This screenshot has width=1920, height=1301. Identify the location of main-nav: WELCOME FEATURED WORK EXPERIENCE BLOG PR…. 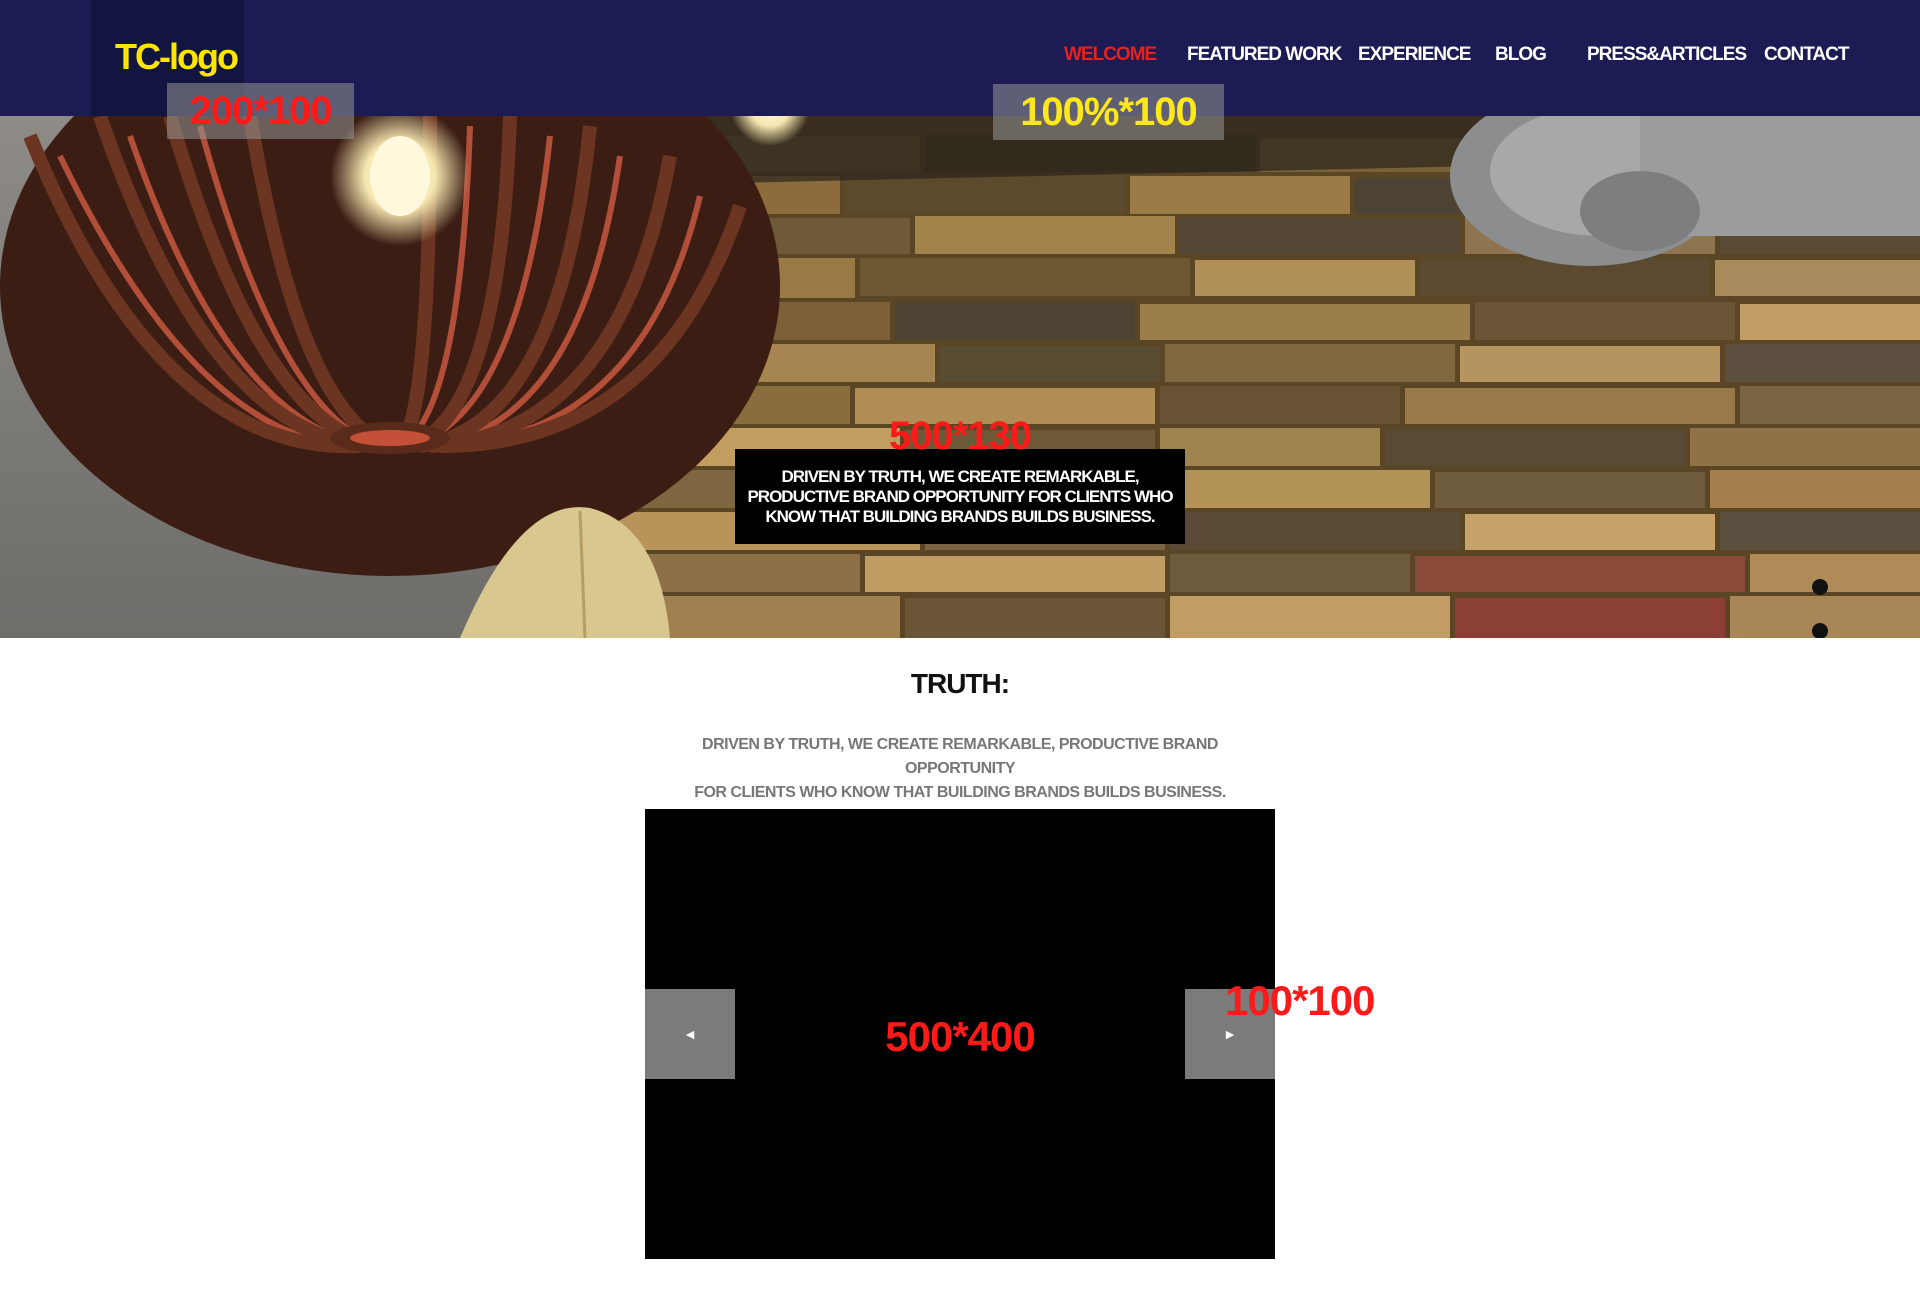
(960, 59).